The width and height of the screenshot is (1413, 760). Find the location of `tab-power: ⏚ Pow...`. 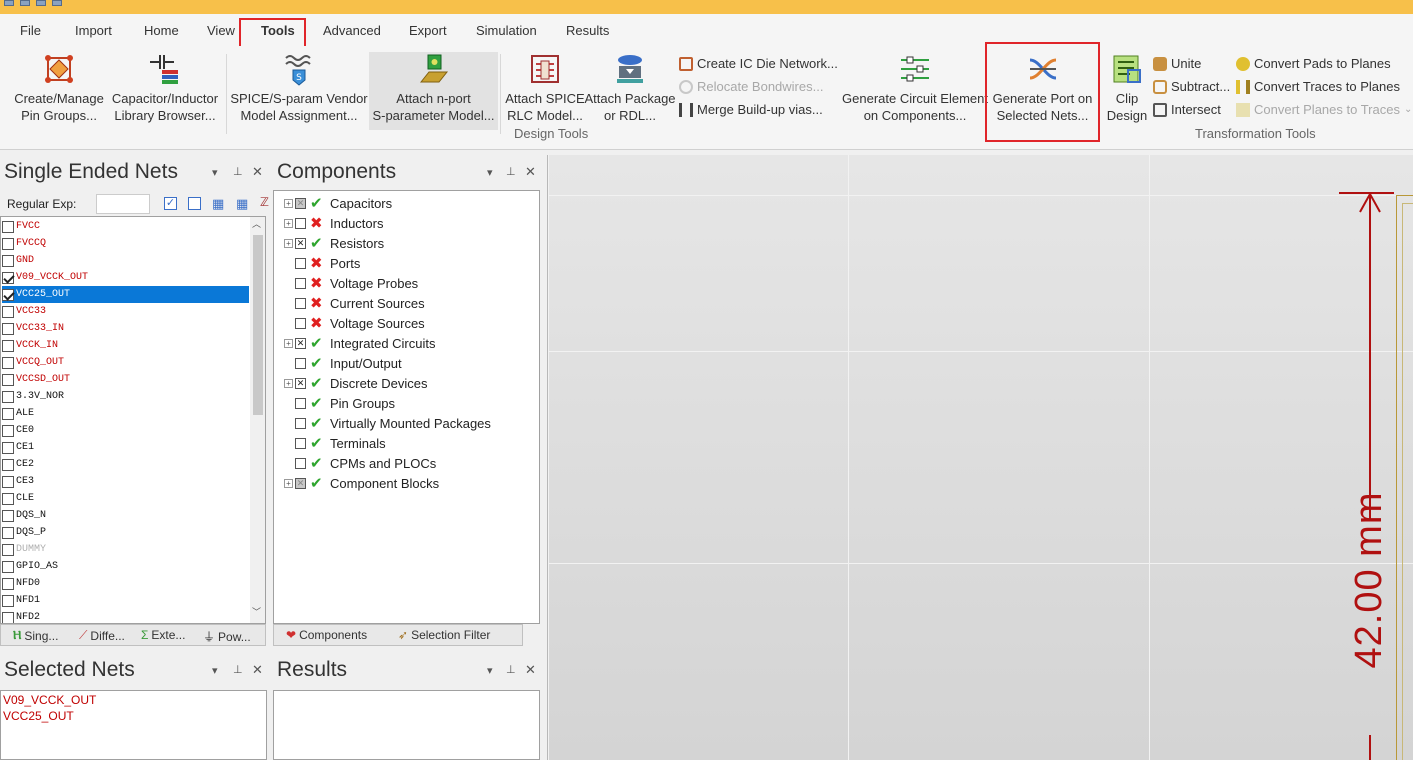

tab-power: ⏚ Pow... is located at coordinates (227, 636).